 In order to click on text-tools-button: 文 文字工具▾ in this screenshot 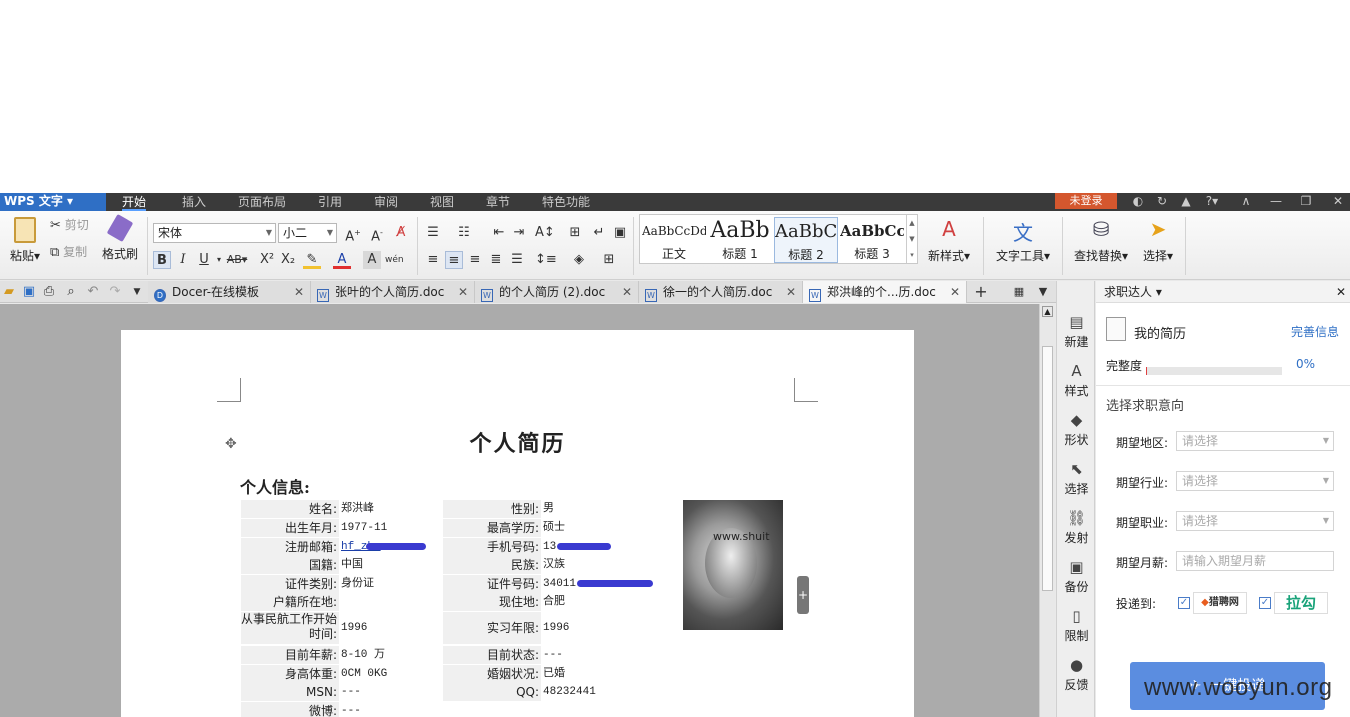, I will do `click(1023, 240)`.